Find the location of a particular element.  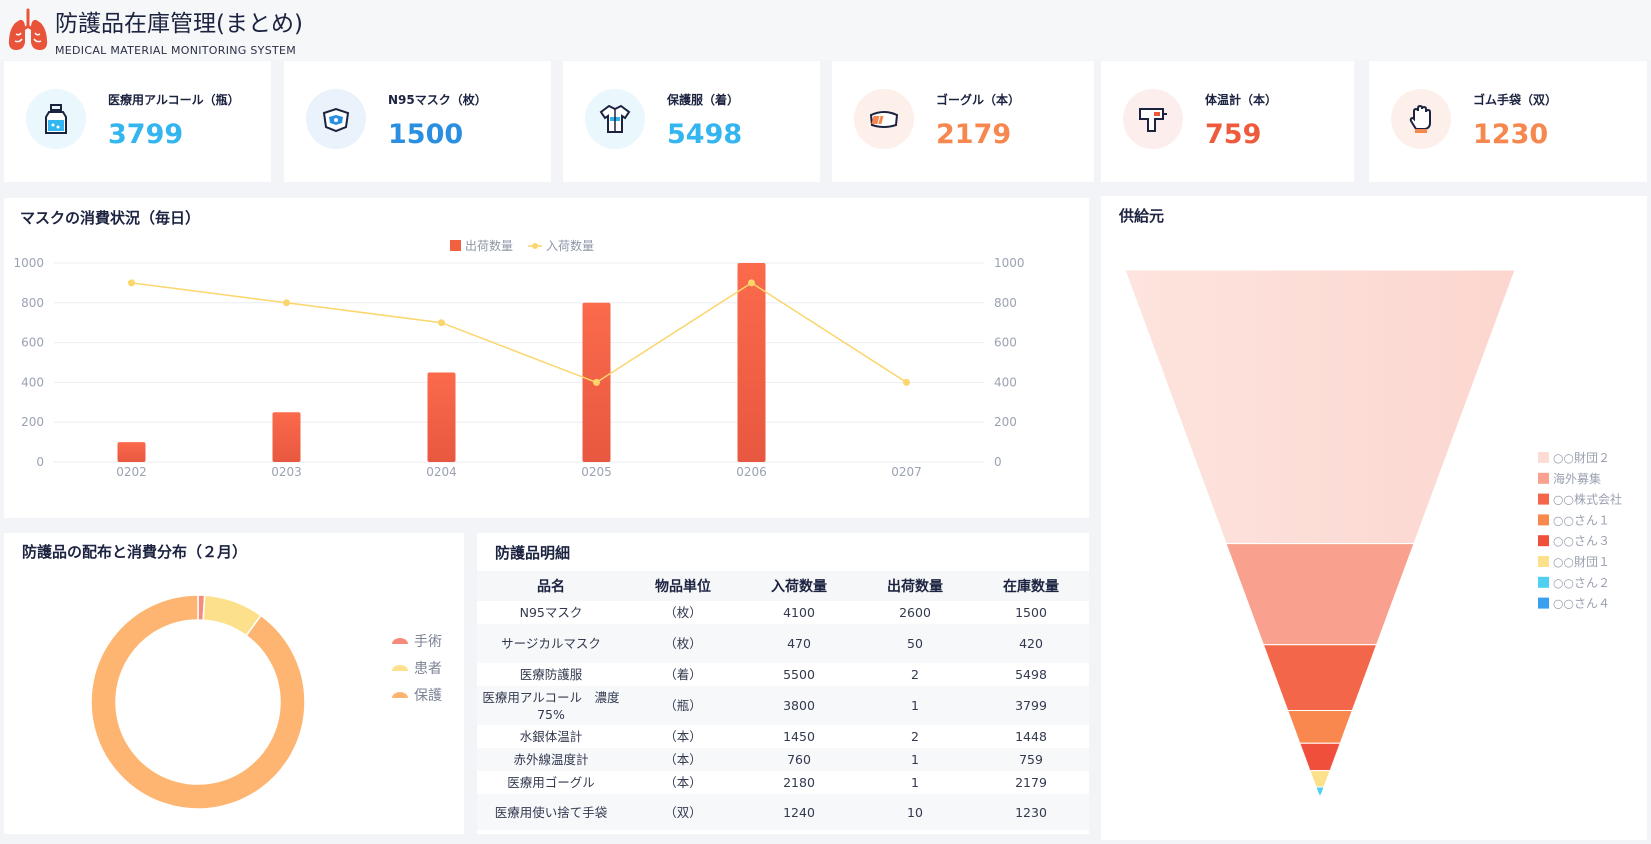

x-tick-label: 0206 is located at coordinates (751, 472).